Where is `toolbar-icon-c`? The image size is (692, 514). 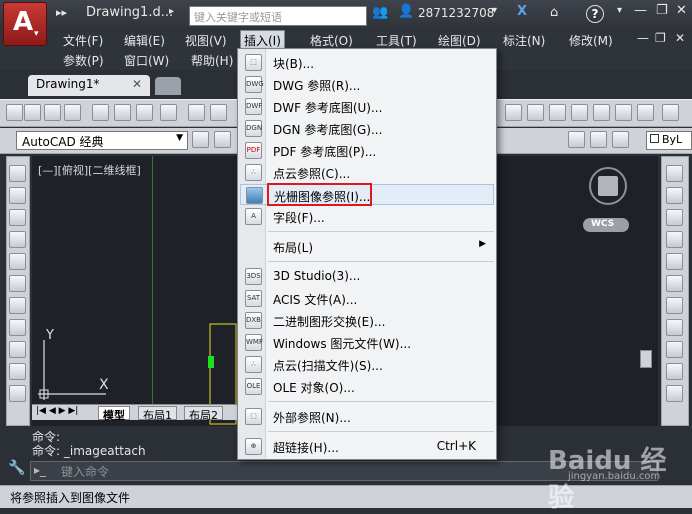
toolbar-icon-c is located at coordinates (557, 112).